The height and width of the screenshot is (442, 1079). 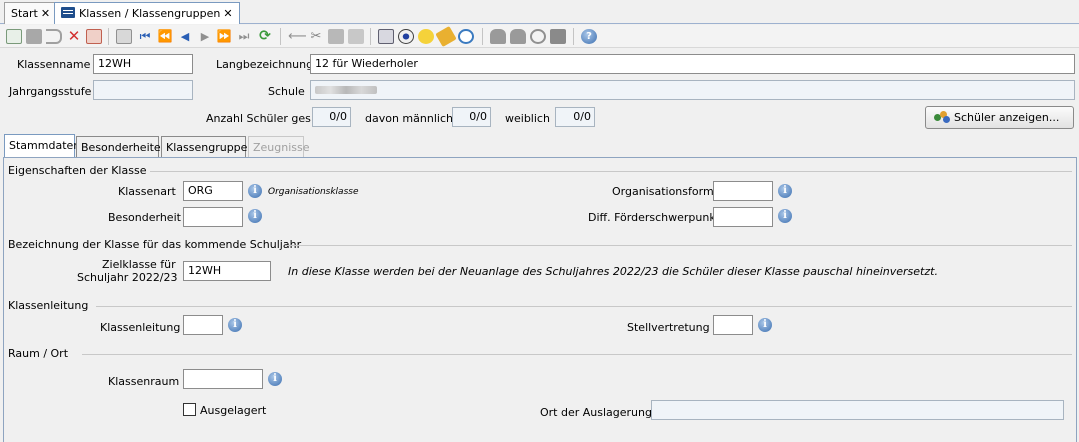 What do you see at coordinates (205, 36) in the screenshot?
I see `next-icon: ▶` at bounding box center [205, 36].